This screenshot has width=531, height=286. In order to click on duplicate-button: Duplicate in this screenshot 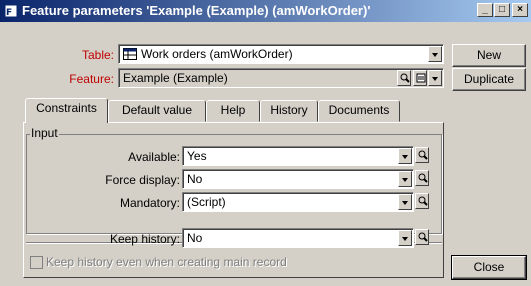, I will do `click(489, 79)`.